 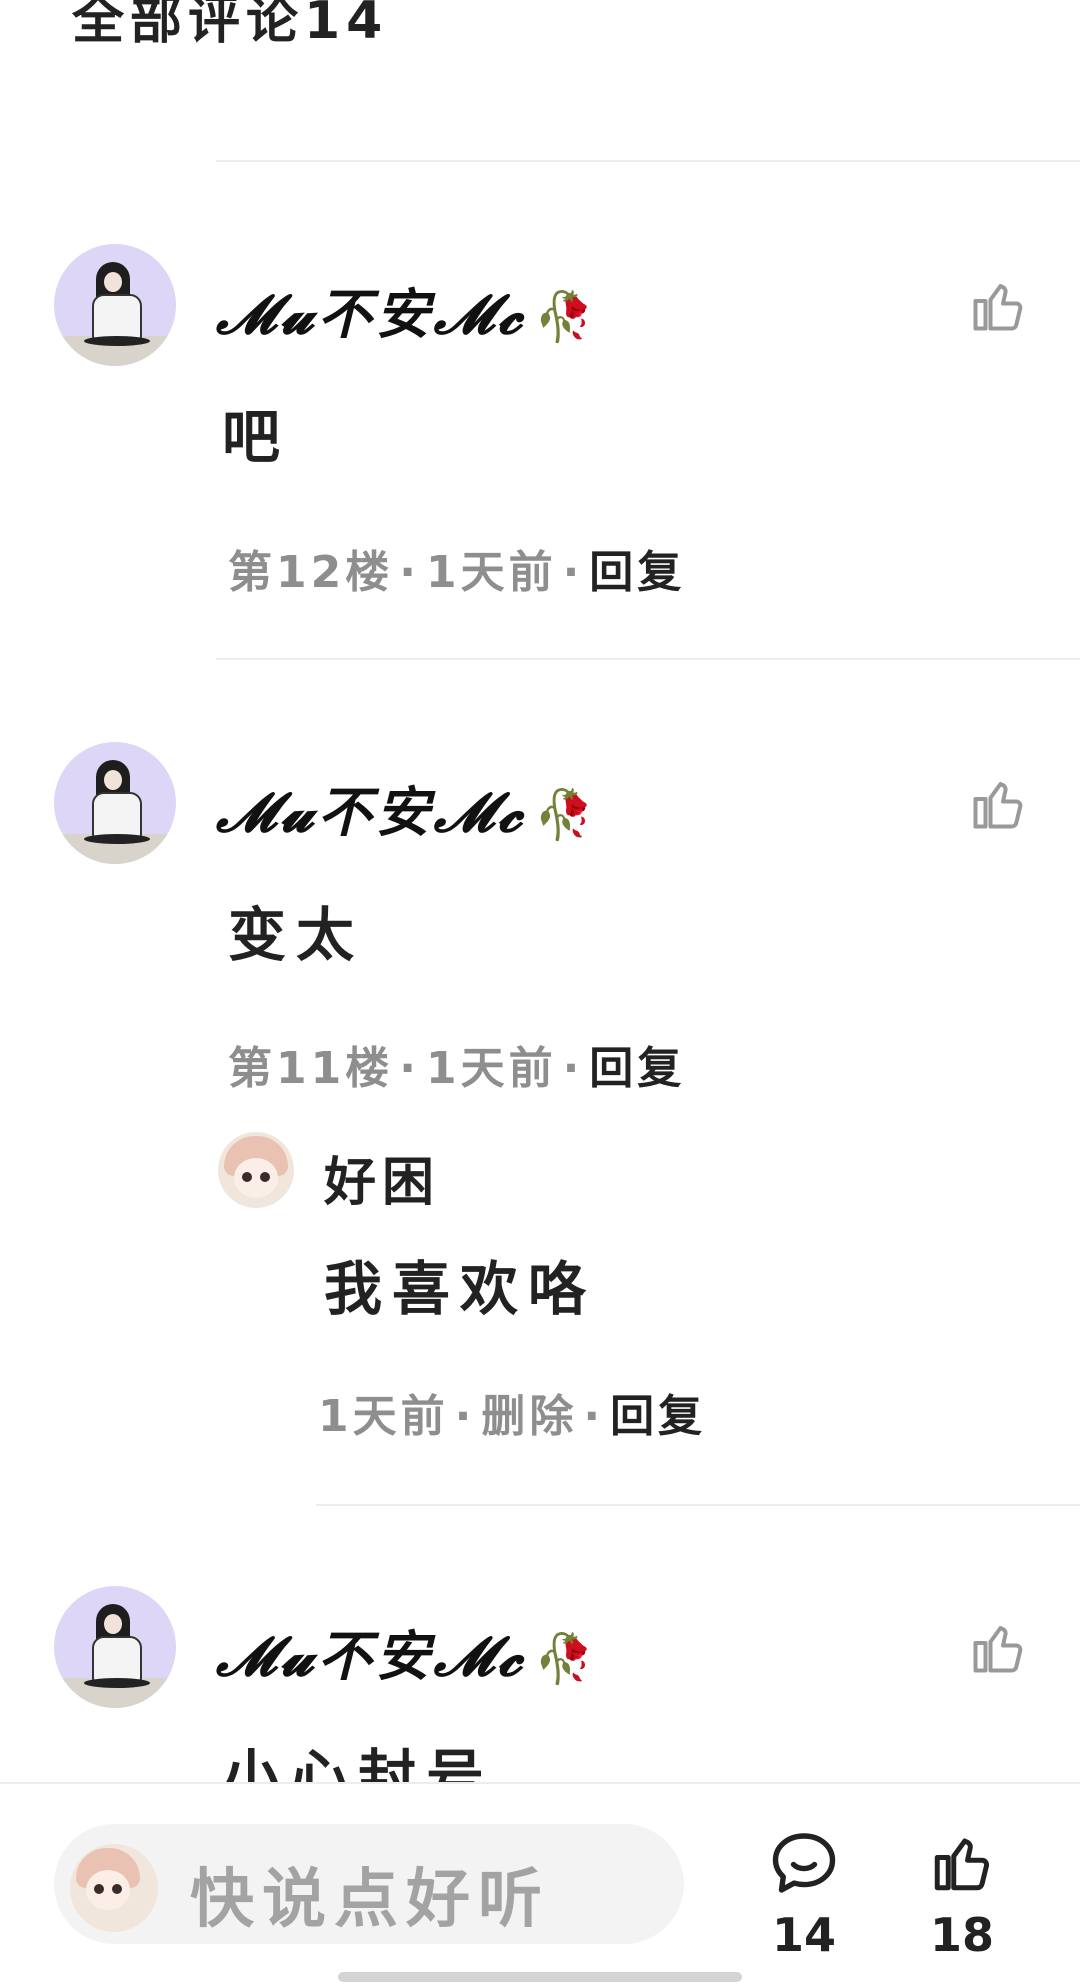 What do you see at coordinates (311, 572) in the screenshot?
I see `floor-label: 第12楼` at bounding box center [311, 572].